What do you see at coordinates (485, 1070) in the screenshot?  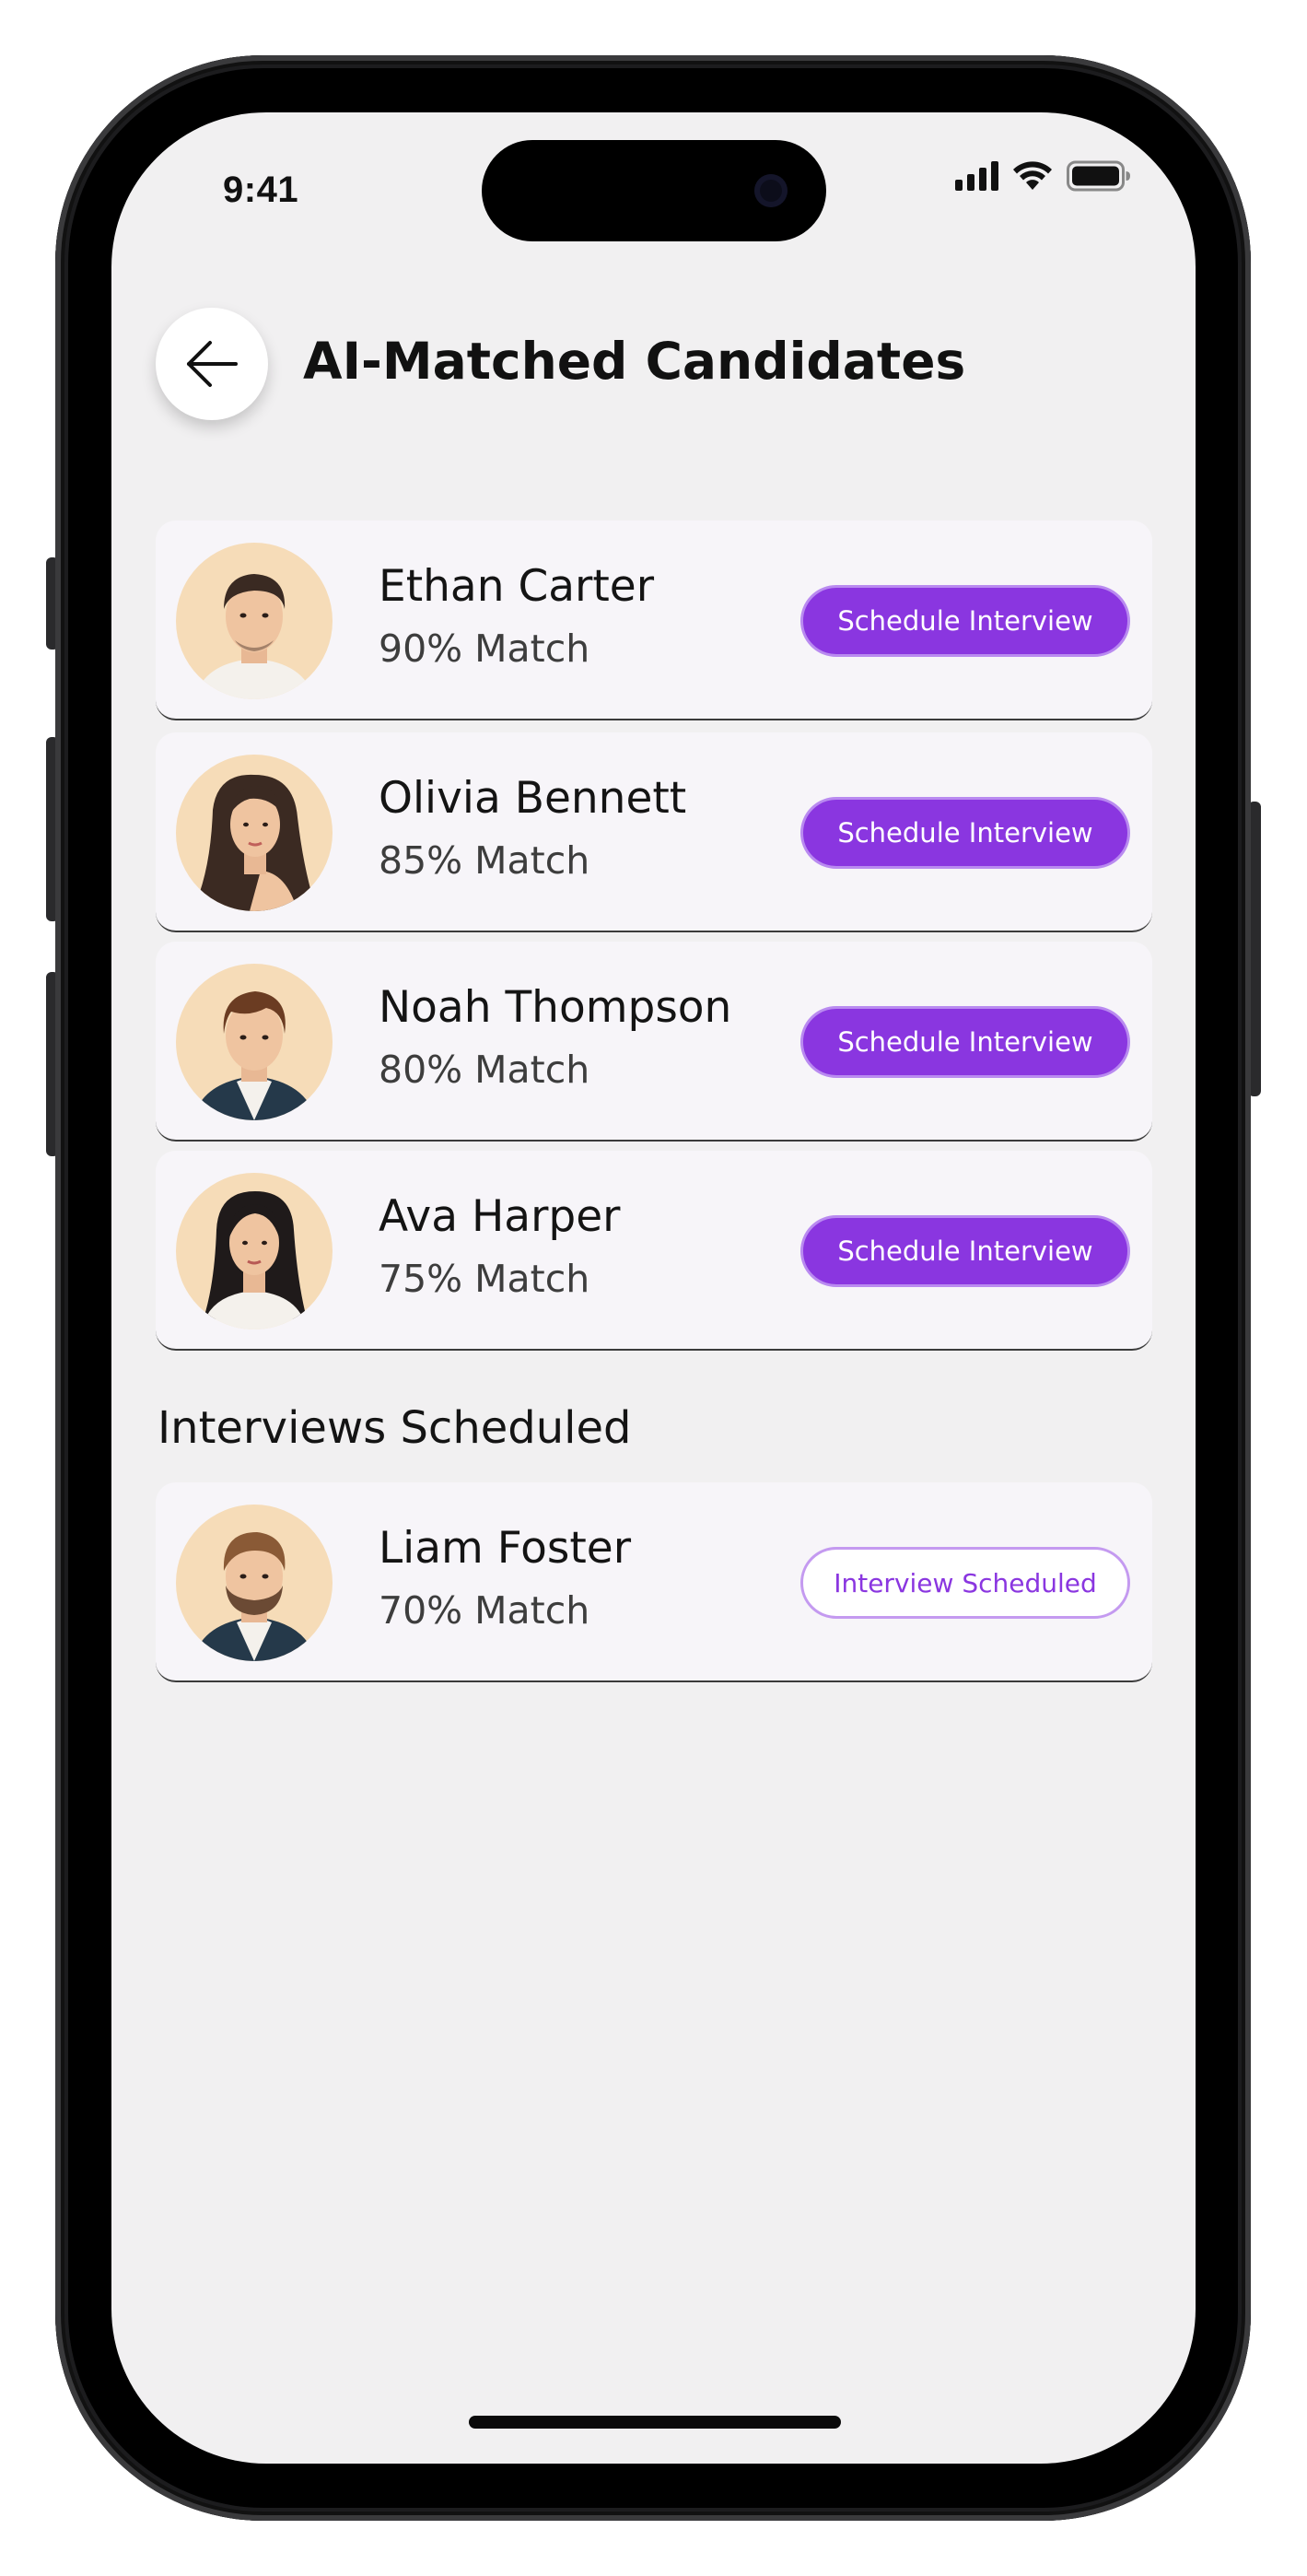 I see `match-percentage: 80% Match` at bounding box center [485, 1070].